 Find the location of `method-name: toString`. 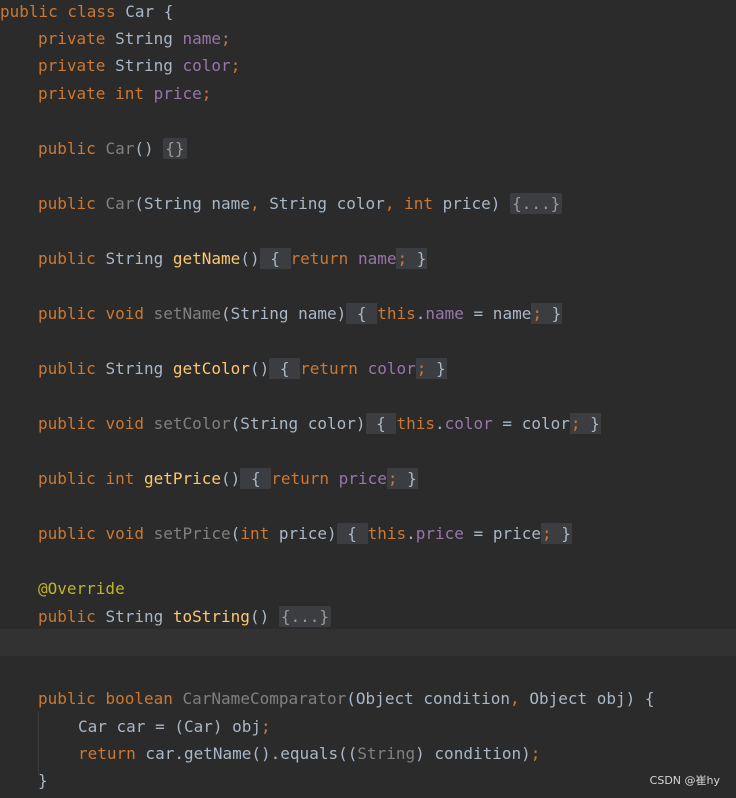

method-name: toString is located at coordinates (211, 616).